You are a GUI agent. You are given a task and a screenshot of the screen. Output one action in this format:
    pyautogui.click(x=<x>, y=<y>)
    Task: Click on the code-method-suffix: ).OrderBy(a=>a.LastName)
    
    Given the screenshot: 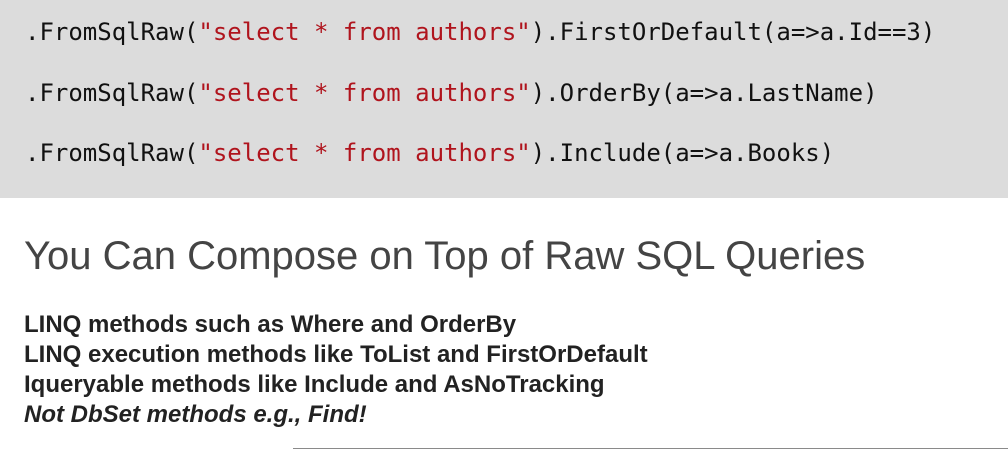 What is the action you would take?
    pyautogui.click(x=704, y=93)
    